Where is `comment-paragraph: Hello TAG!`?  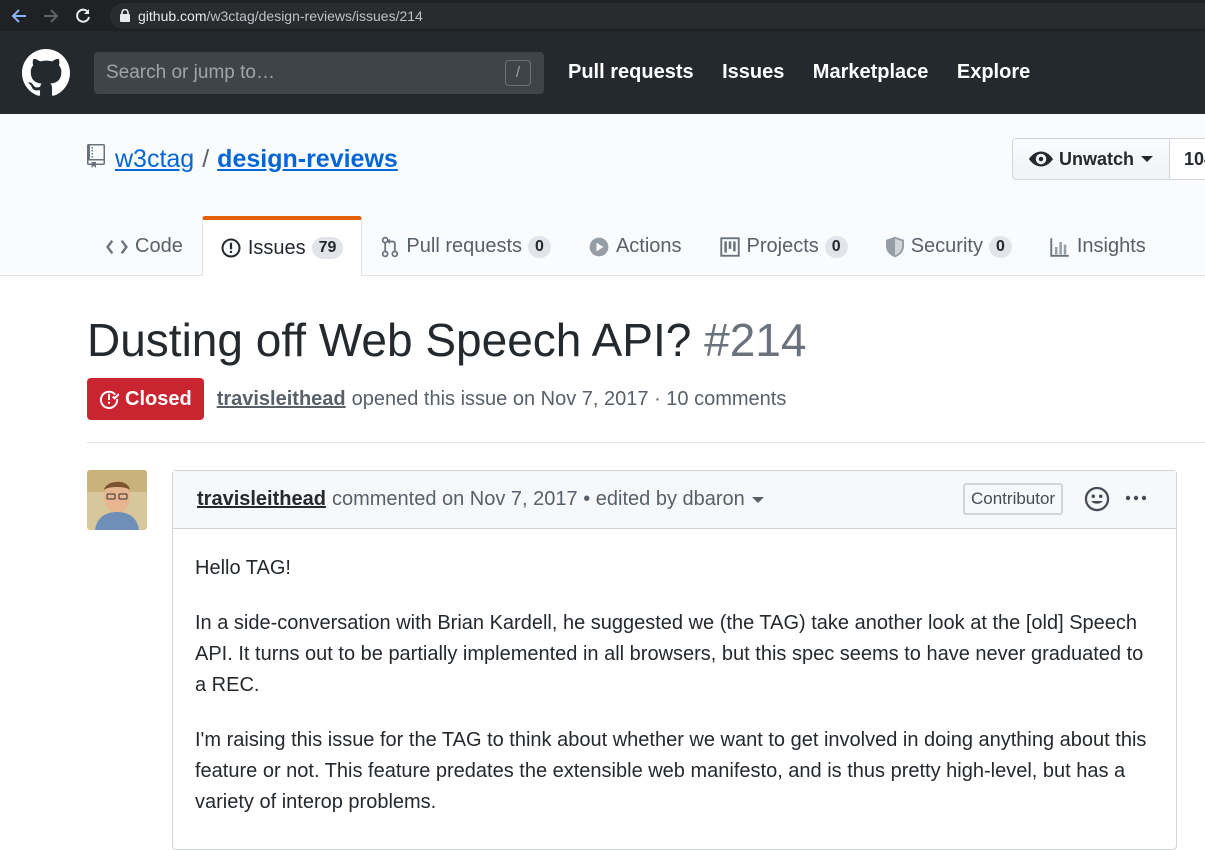
comment-paragraph: Hello TAG! is located at coordinates (243, 568).